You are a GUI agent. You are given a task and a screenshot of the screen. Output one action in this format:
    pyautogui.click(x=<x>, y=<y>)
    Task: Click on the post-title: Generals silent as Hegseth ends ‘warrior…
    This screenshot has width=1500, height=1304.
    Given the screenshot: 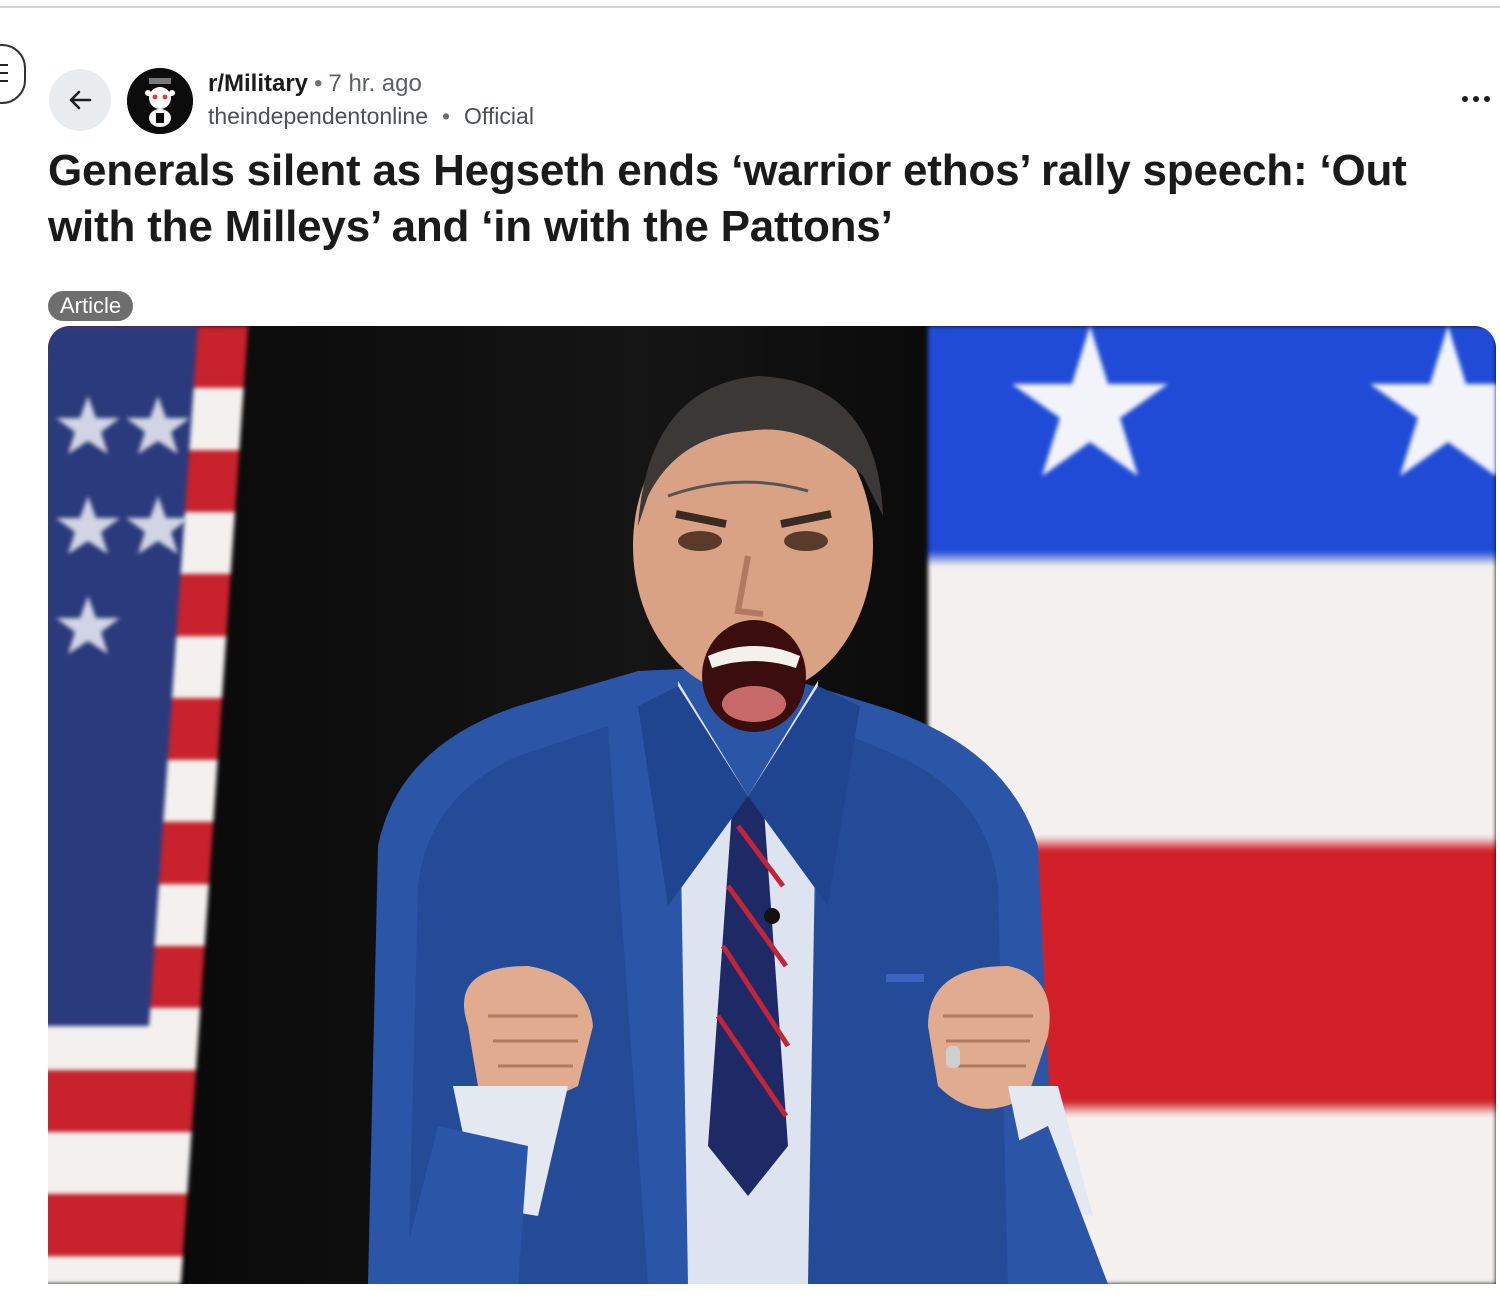 What is the action you would take?
    pyautogui.click(x=758, y=199)
    